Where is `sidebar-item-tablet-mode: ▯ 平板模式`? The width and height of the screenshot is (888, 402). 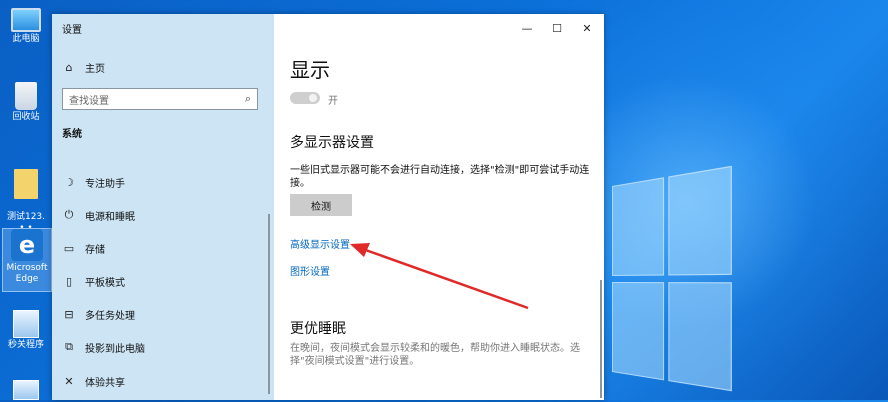 sidebar-item-tablet-mode: ▯ 平板模式 is located at coordinates (93, 281).